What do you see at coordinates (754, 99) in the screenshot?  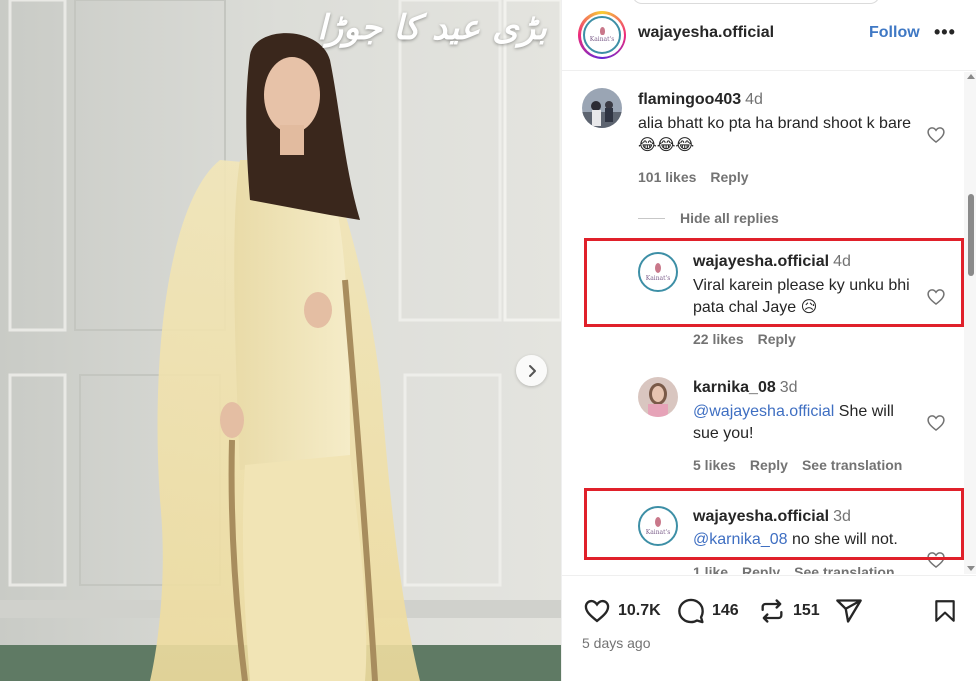 I see `comment-time: 4d` at bounding box center [754, 99].